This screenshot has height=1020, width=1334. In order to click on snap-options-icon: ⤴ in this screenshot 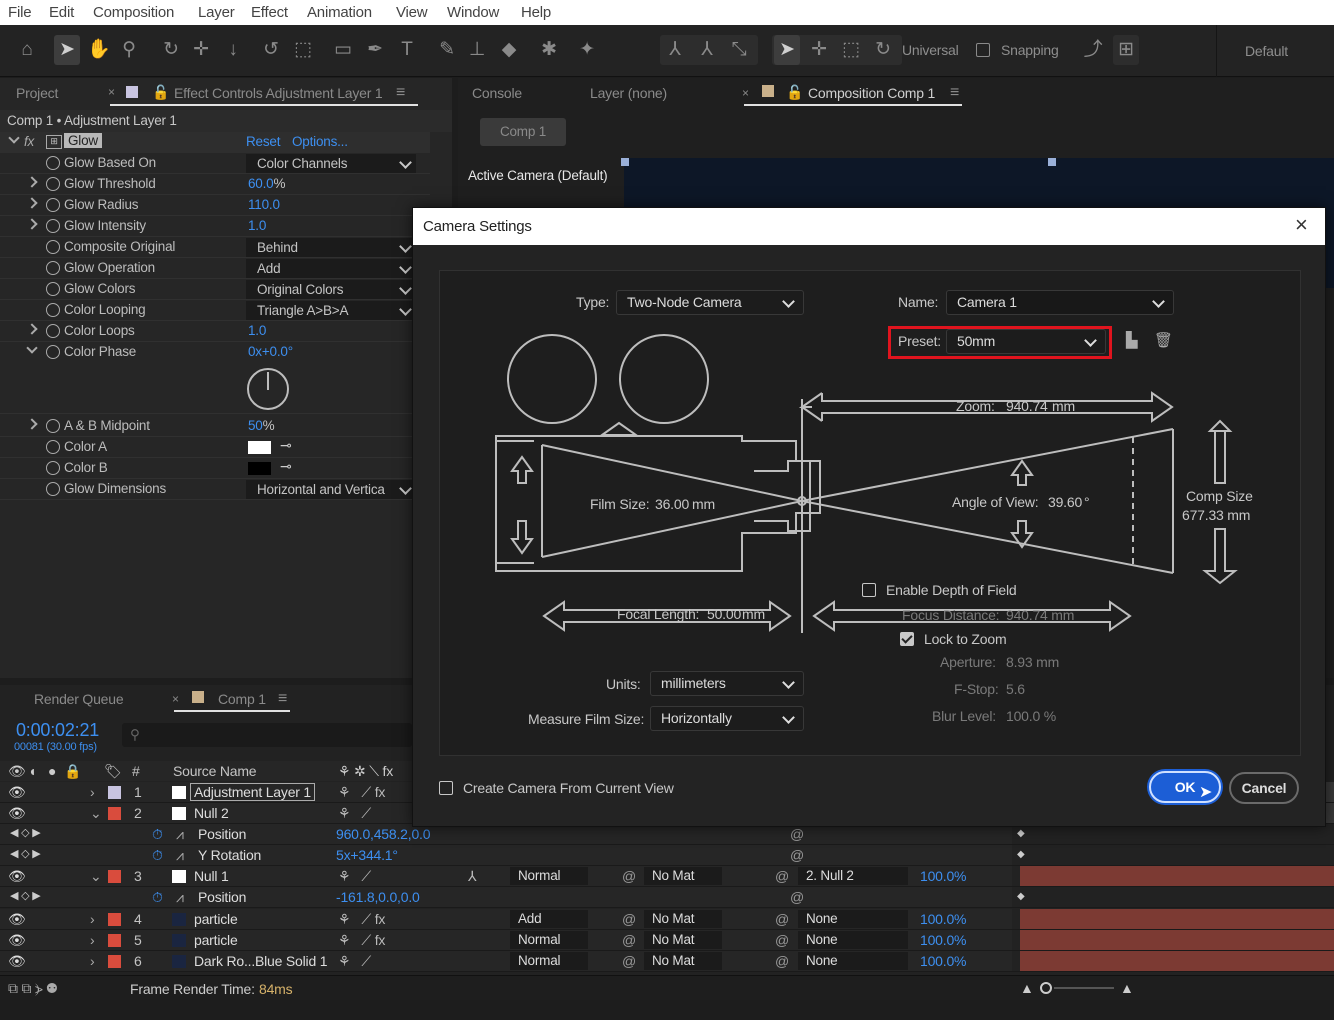, I will do `click(1093, 50)`.